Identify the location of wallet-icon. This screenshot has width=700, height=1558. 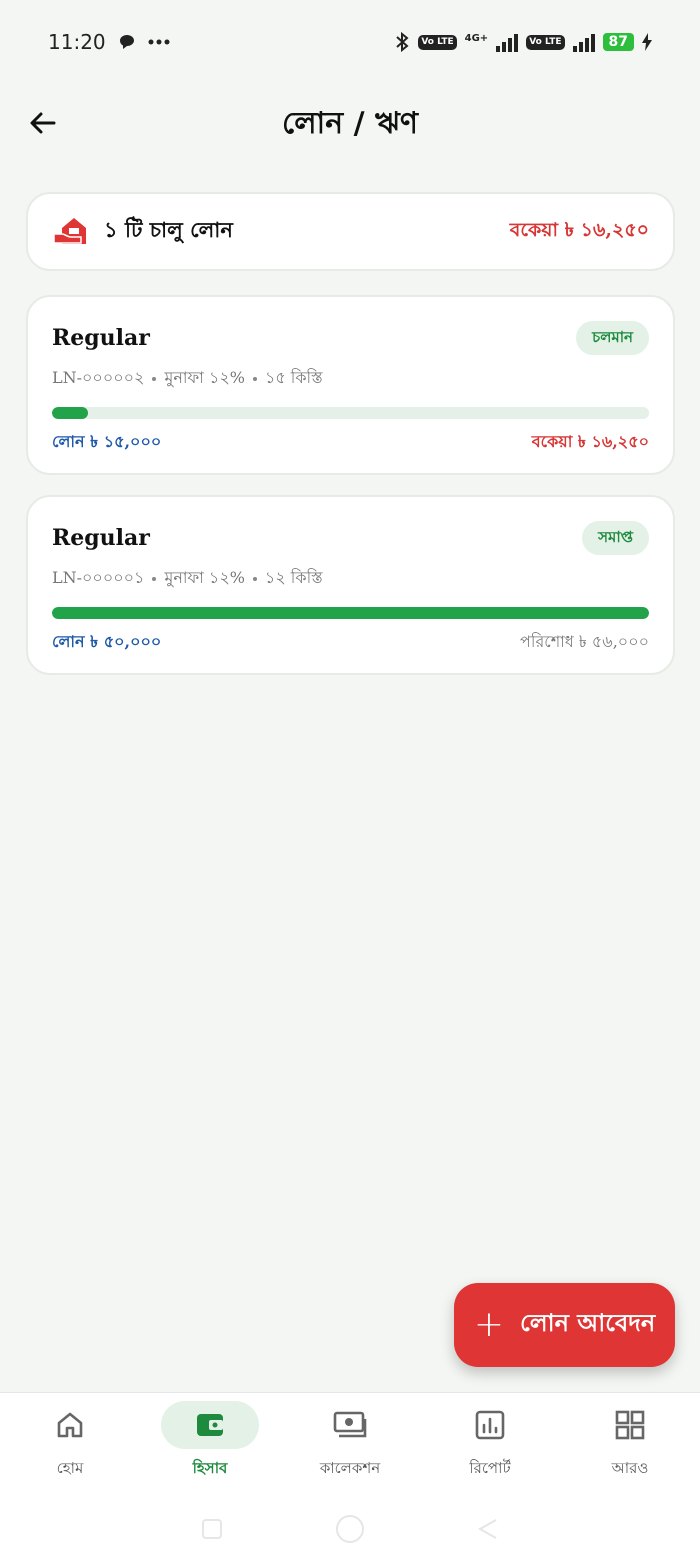
(210, 1425).